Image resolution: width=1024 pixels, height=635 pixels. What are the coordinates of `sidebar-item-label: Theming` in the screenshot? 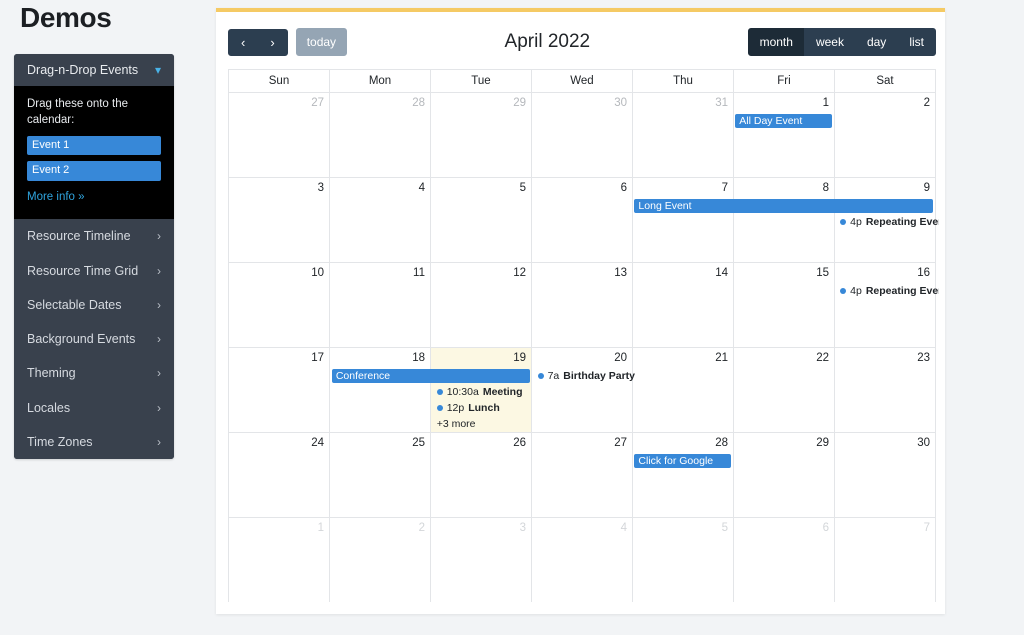 It's located at (51, 373).